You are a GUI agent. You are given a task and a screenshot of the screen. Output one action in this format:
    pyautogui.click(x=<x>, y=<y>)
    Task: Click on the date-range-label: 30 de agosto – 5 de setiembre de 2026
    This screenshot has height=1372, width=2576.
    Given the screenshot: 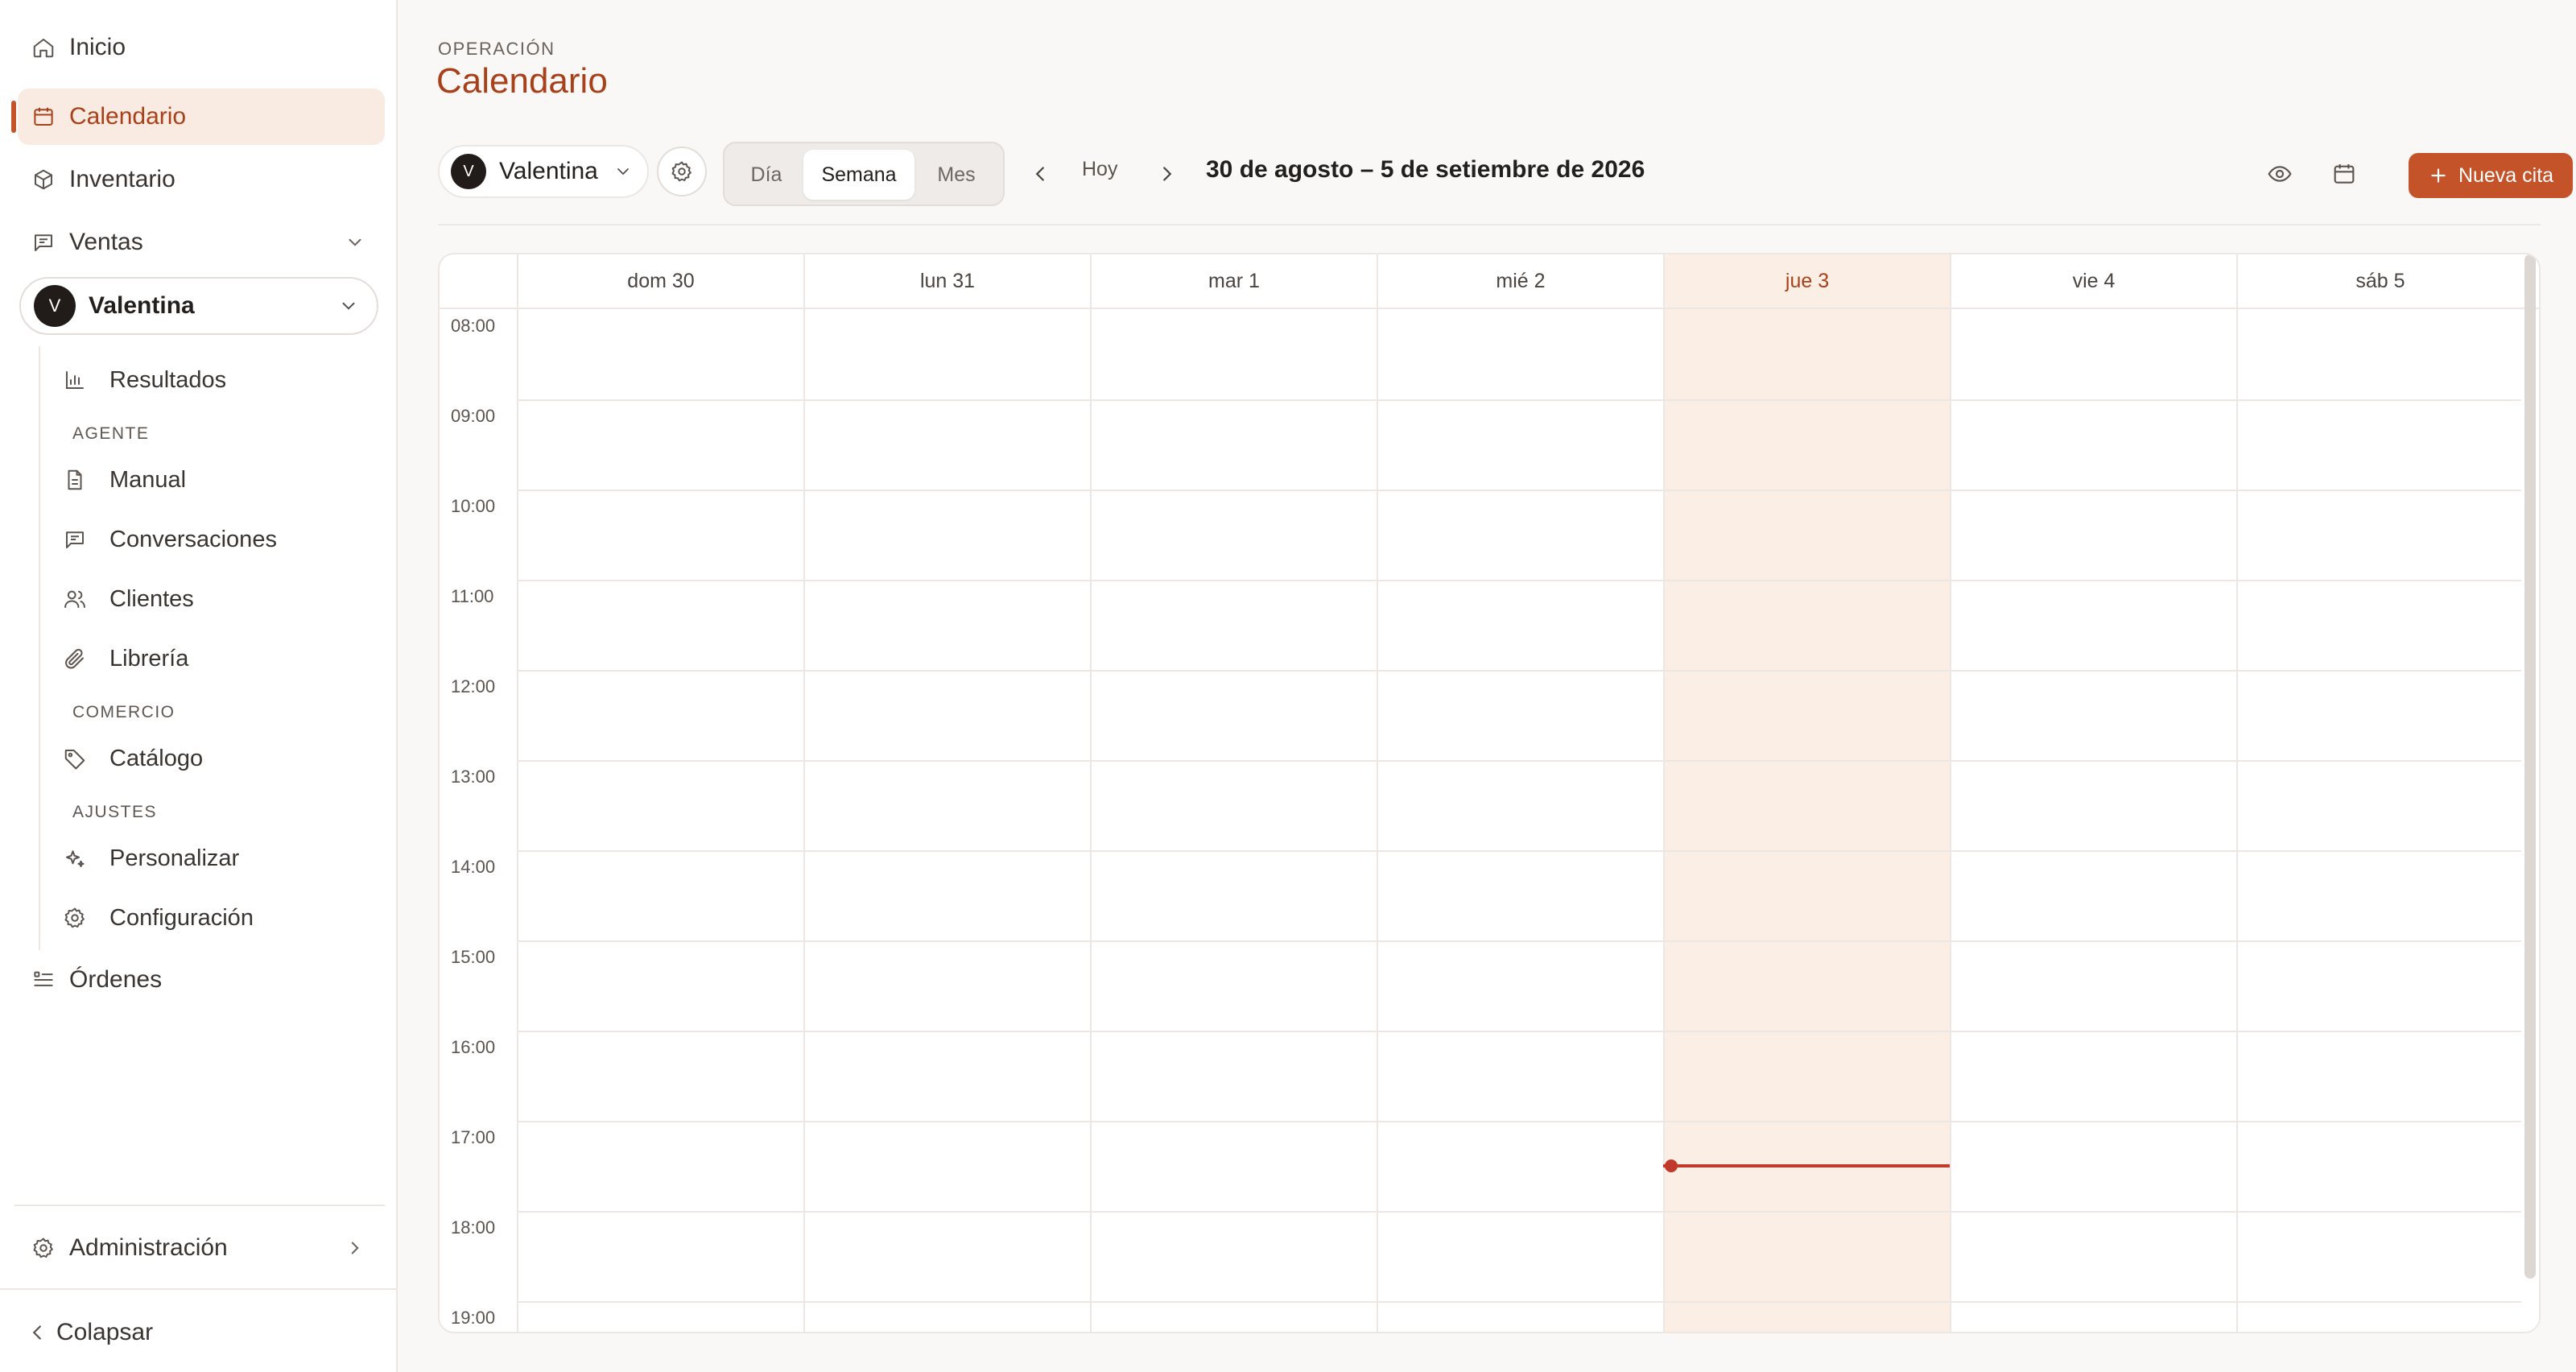 What is the action you would take?
    pyautogui.click(x=1425, y=169)
    